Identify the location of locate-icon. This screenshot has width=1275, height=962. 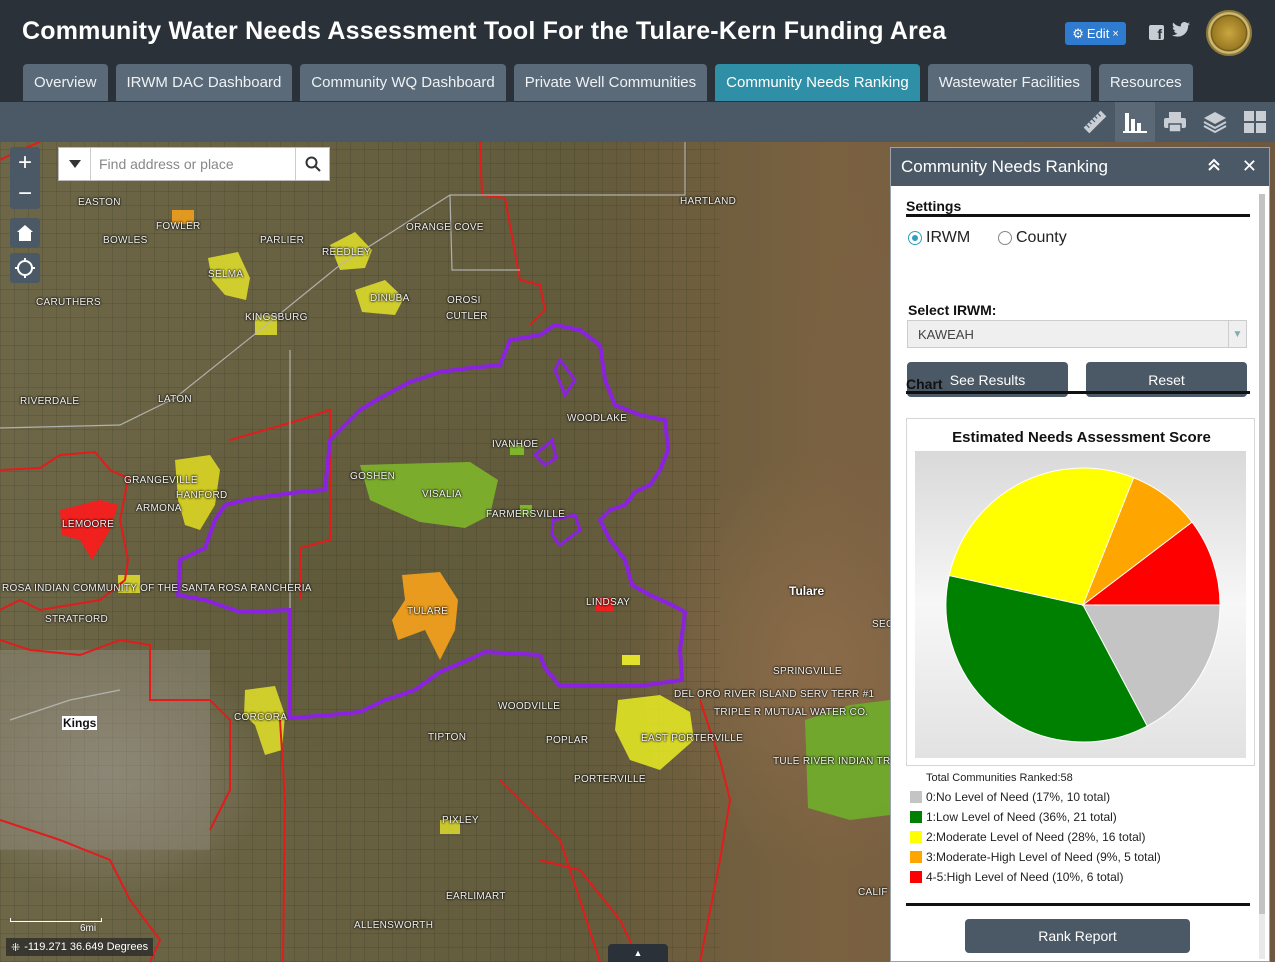
(25, 268).